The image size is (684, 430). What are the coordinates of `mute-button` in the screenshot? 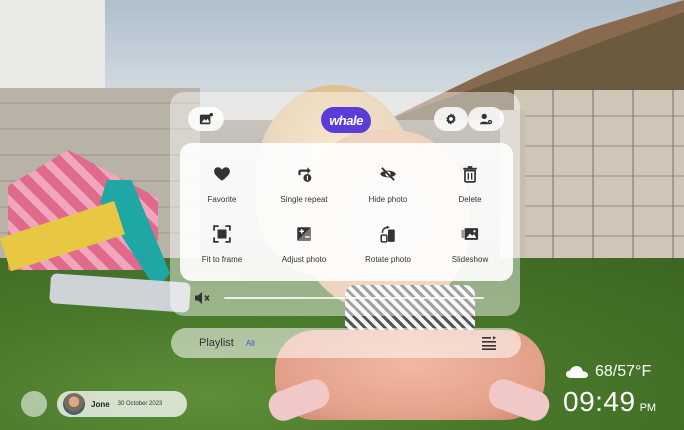 It's located at (205, 298).